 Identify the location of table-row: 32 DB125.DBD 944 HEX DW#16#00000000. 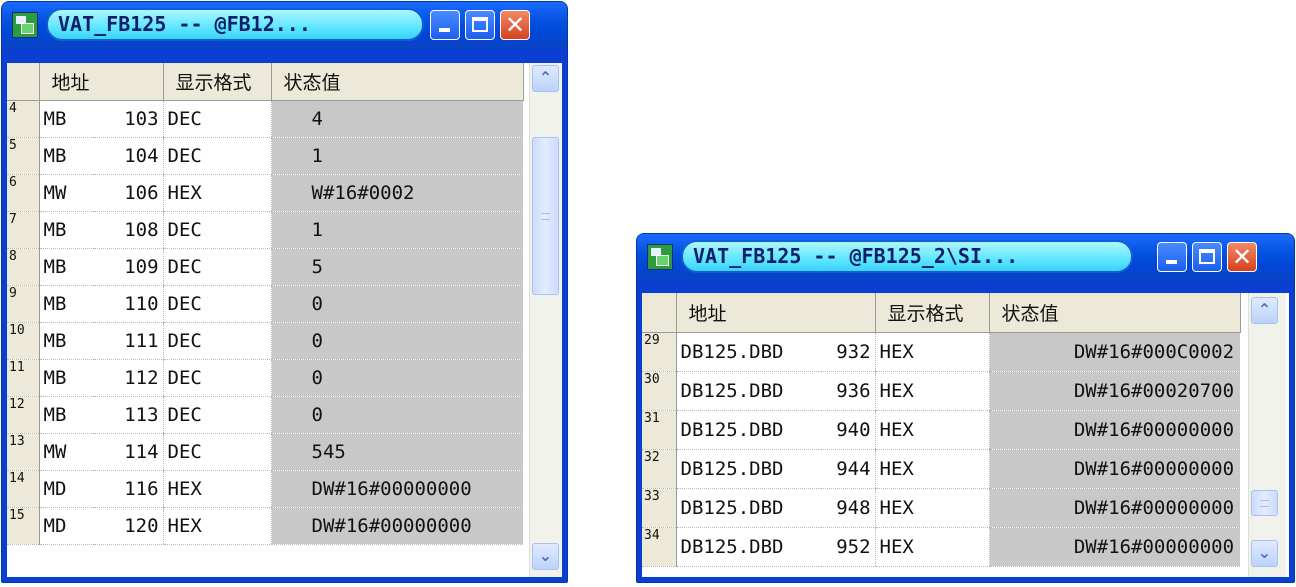
(941, 469).